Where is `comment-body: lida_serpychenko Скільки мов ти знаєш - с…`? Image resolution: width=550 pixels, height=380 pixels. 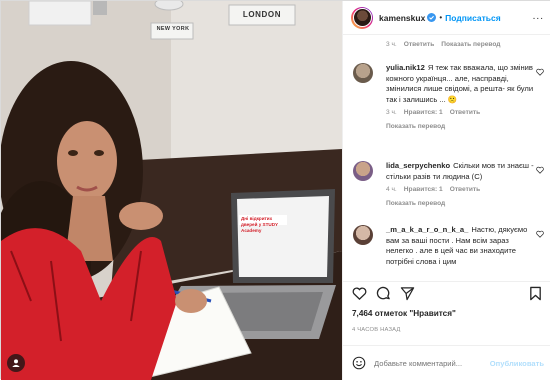
comment-body: lida_serpychenko Скільки мов ти знаєш - с… is located at coordinates (460, 185).